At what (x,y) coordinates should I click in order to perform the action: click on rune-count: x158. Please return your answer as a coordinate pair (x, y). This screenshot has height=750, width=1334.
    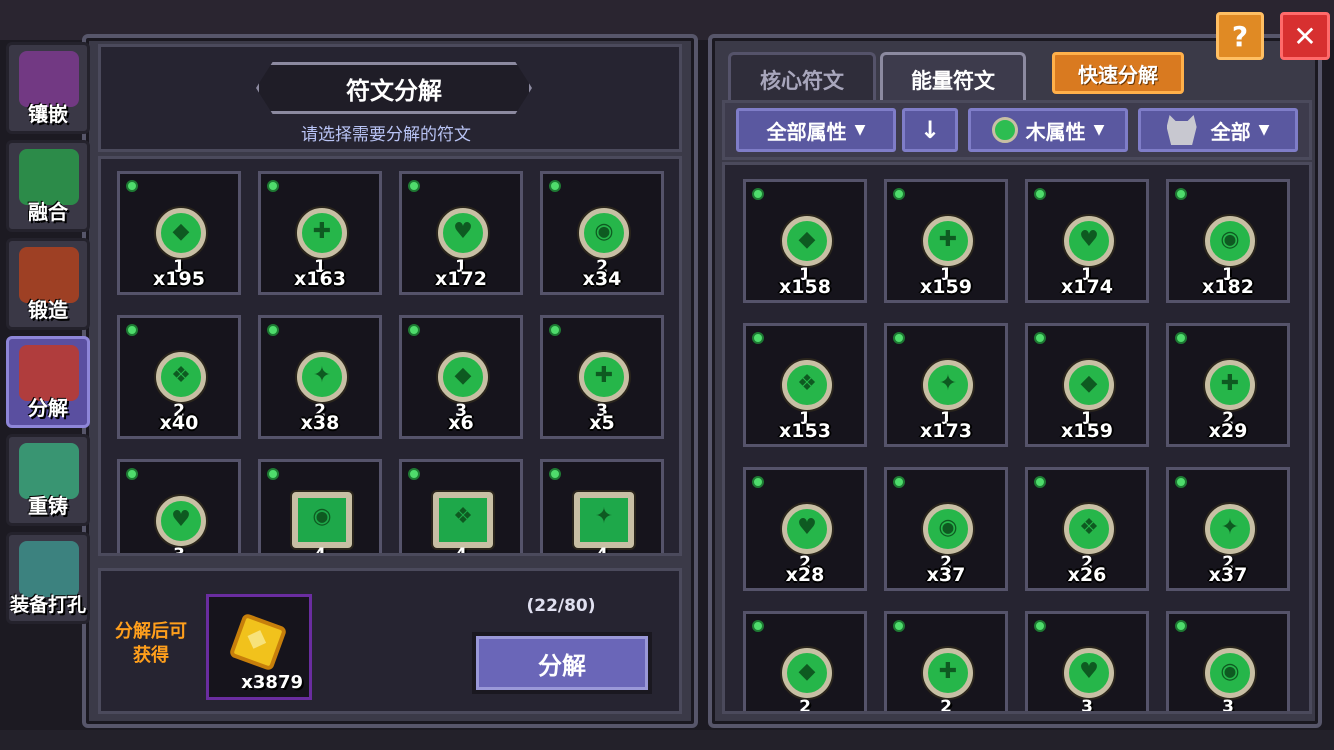
    Looking at the image, I should click on (805, 287).